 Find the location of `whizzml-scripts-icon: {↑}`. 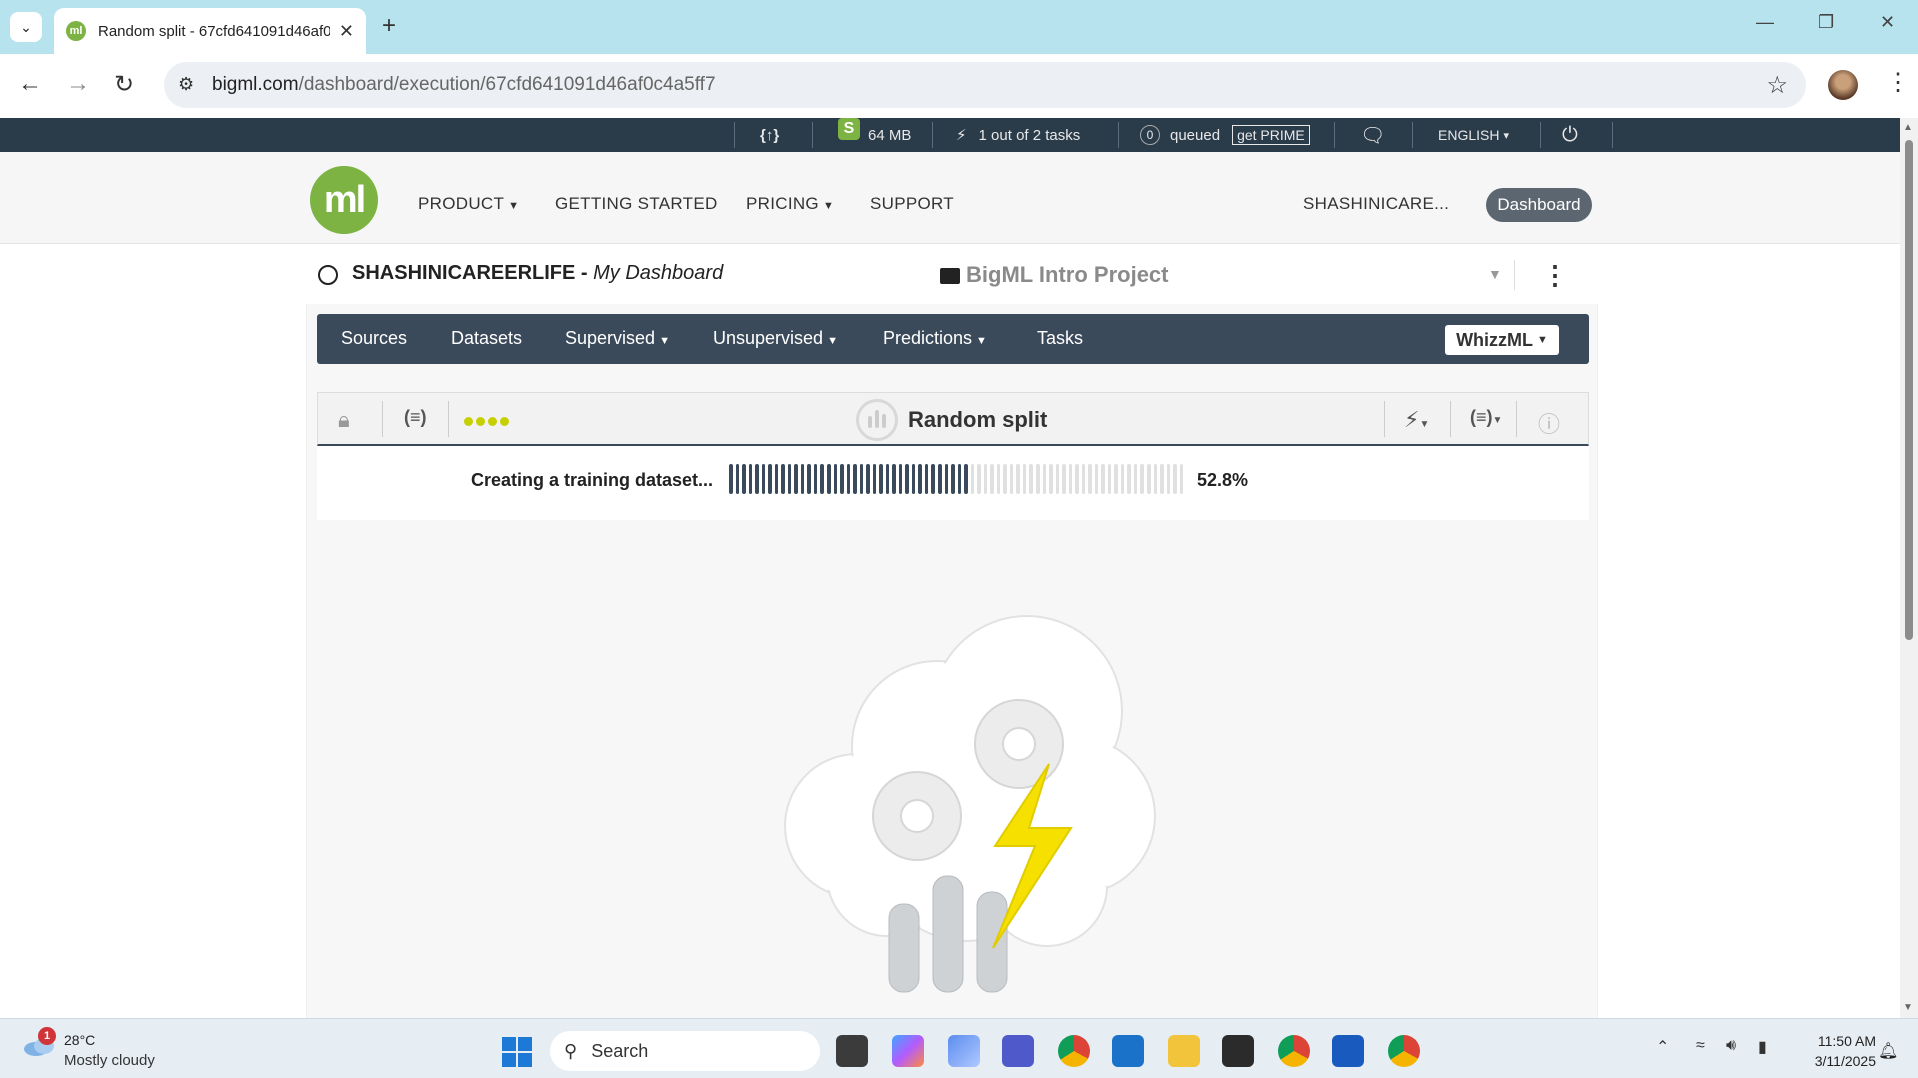

whizzml-scripts-icon: {↑} is located at coordinates (769, 135).